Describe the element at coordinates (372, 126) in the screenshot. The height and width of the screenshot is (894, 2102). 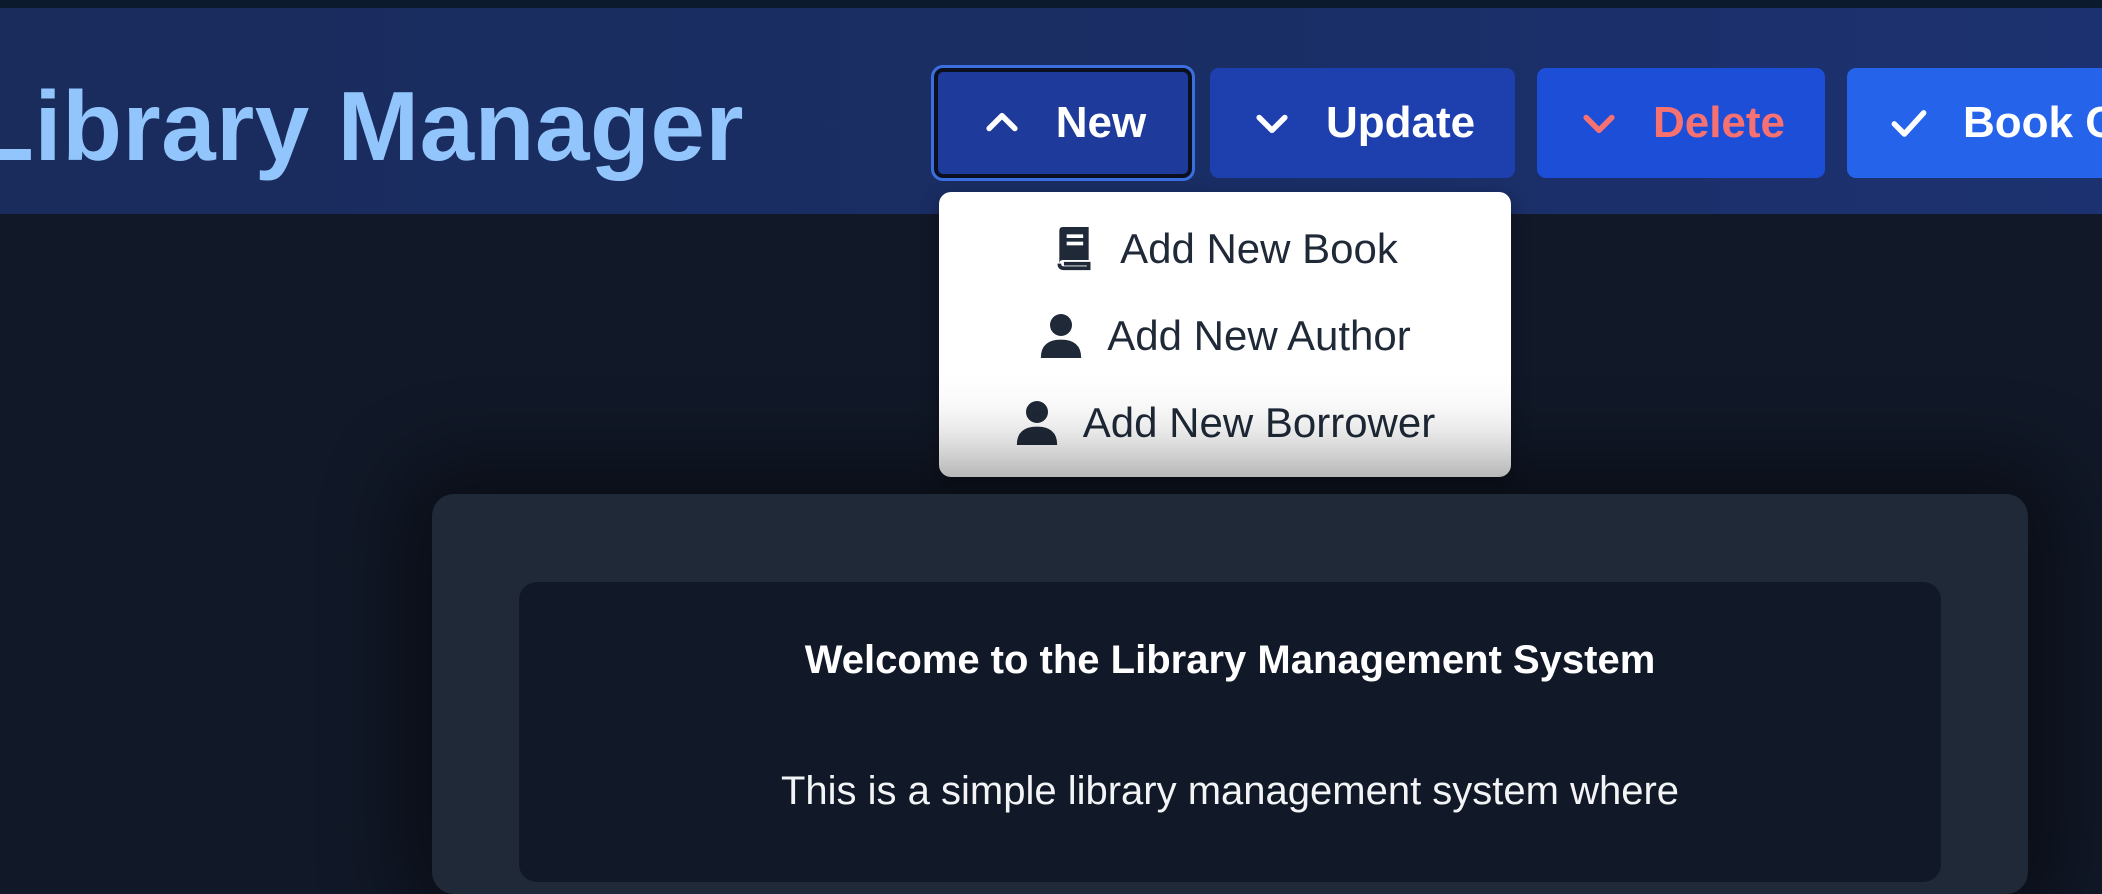
I see `app-title: Library Manager` at that location.